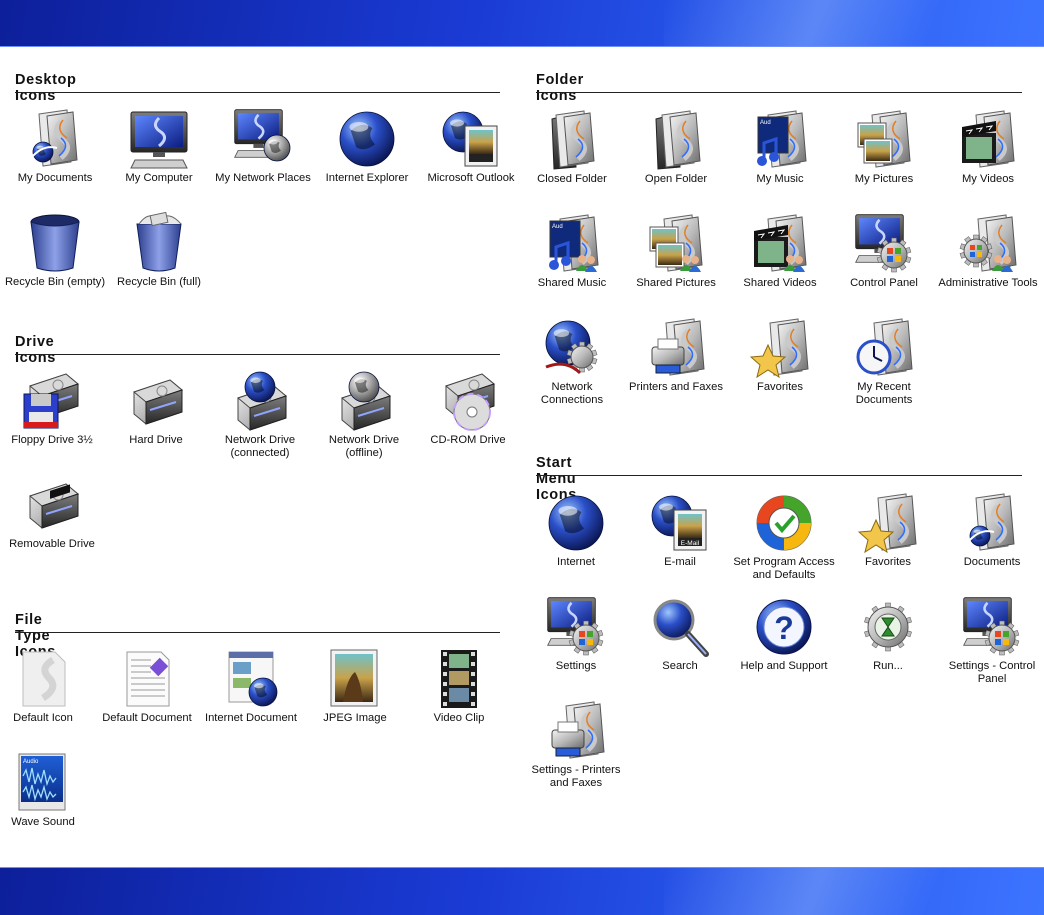 This screenshot has width=1044, height=915. I want to click on closed-folder-icon, so click(572, 140).